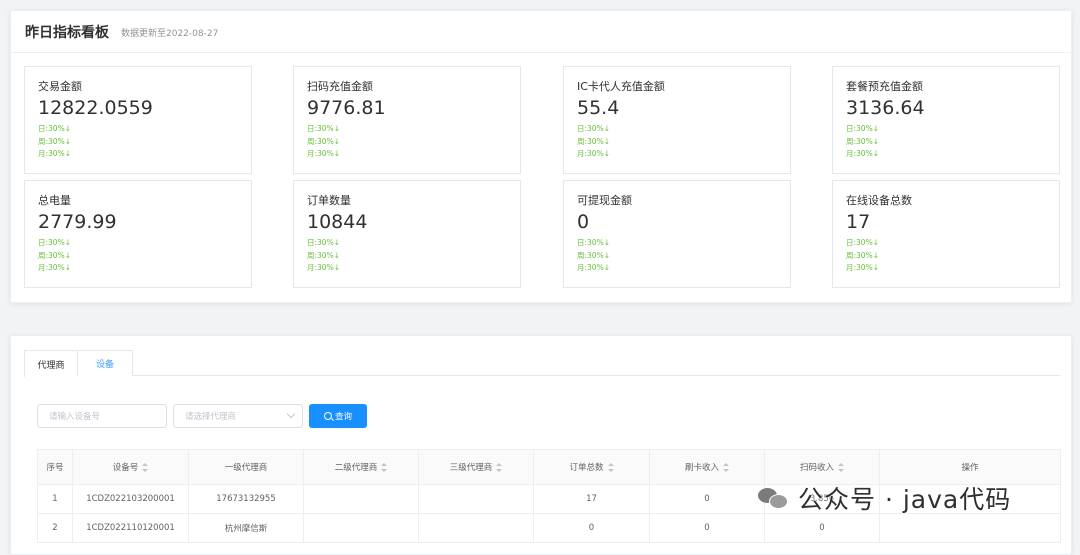 The width and height of the screenshot is (1080, 555). What do you see at coordinates (407, 234) in the screenshot?
I see `metric-card-order-count: 订单数量 10844 日:30%↓ 周:30%↓ 月:30%↓` at bounding box center [407, 234].